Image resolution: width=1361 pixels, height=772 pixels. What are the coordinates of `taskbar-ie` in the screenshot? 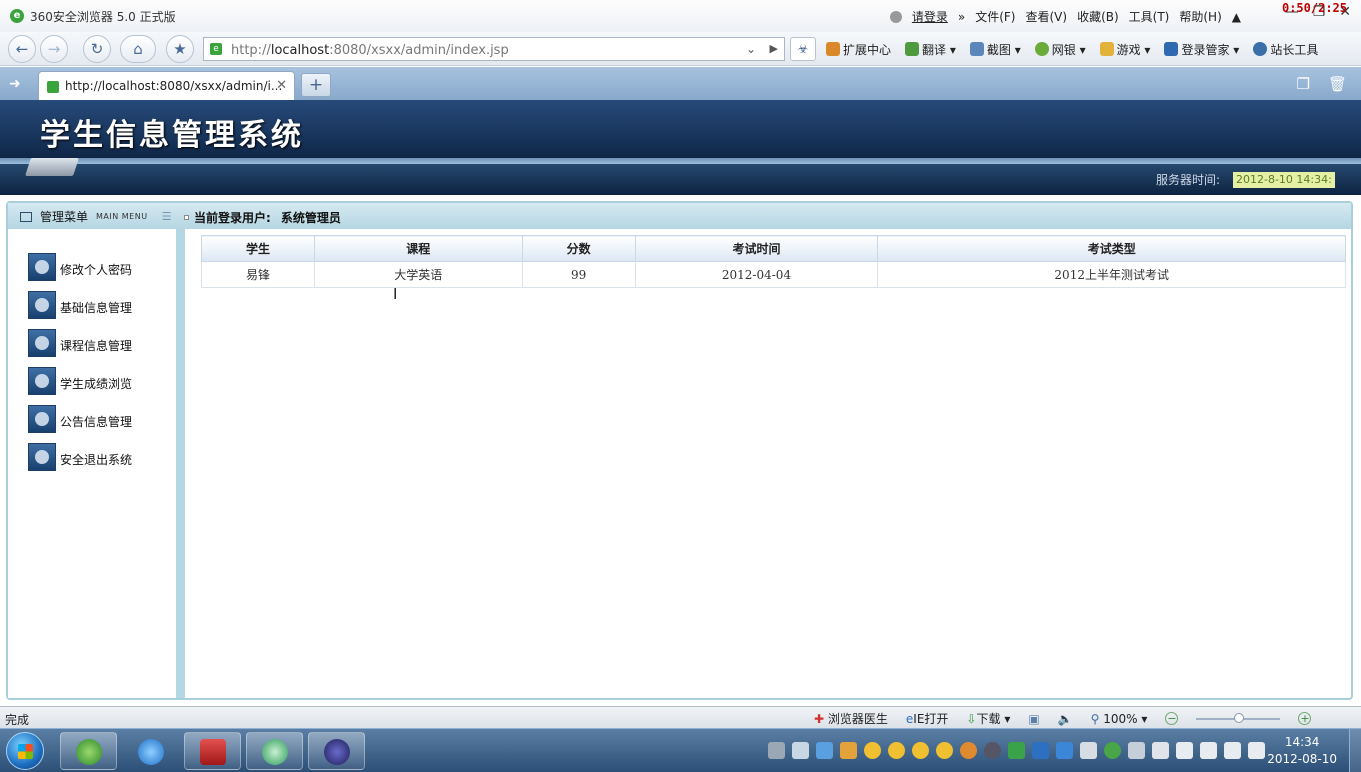 It's located at (150, 751).